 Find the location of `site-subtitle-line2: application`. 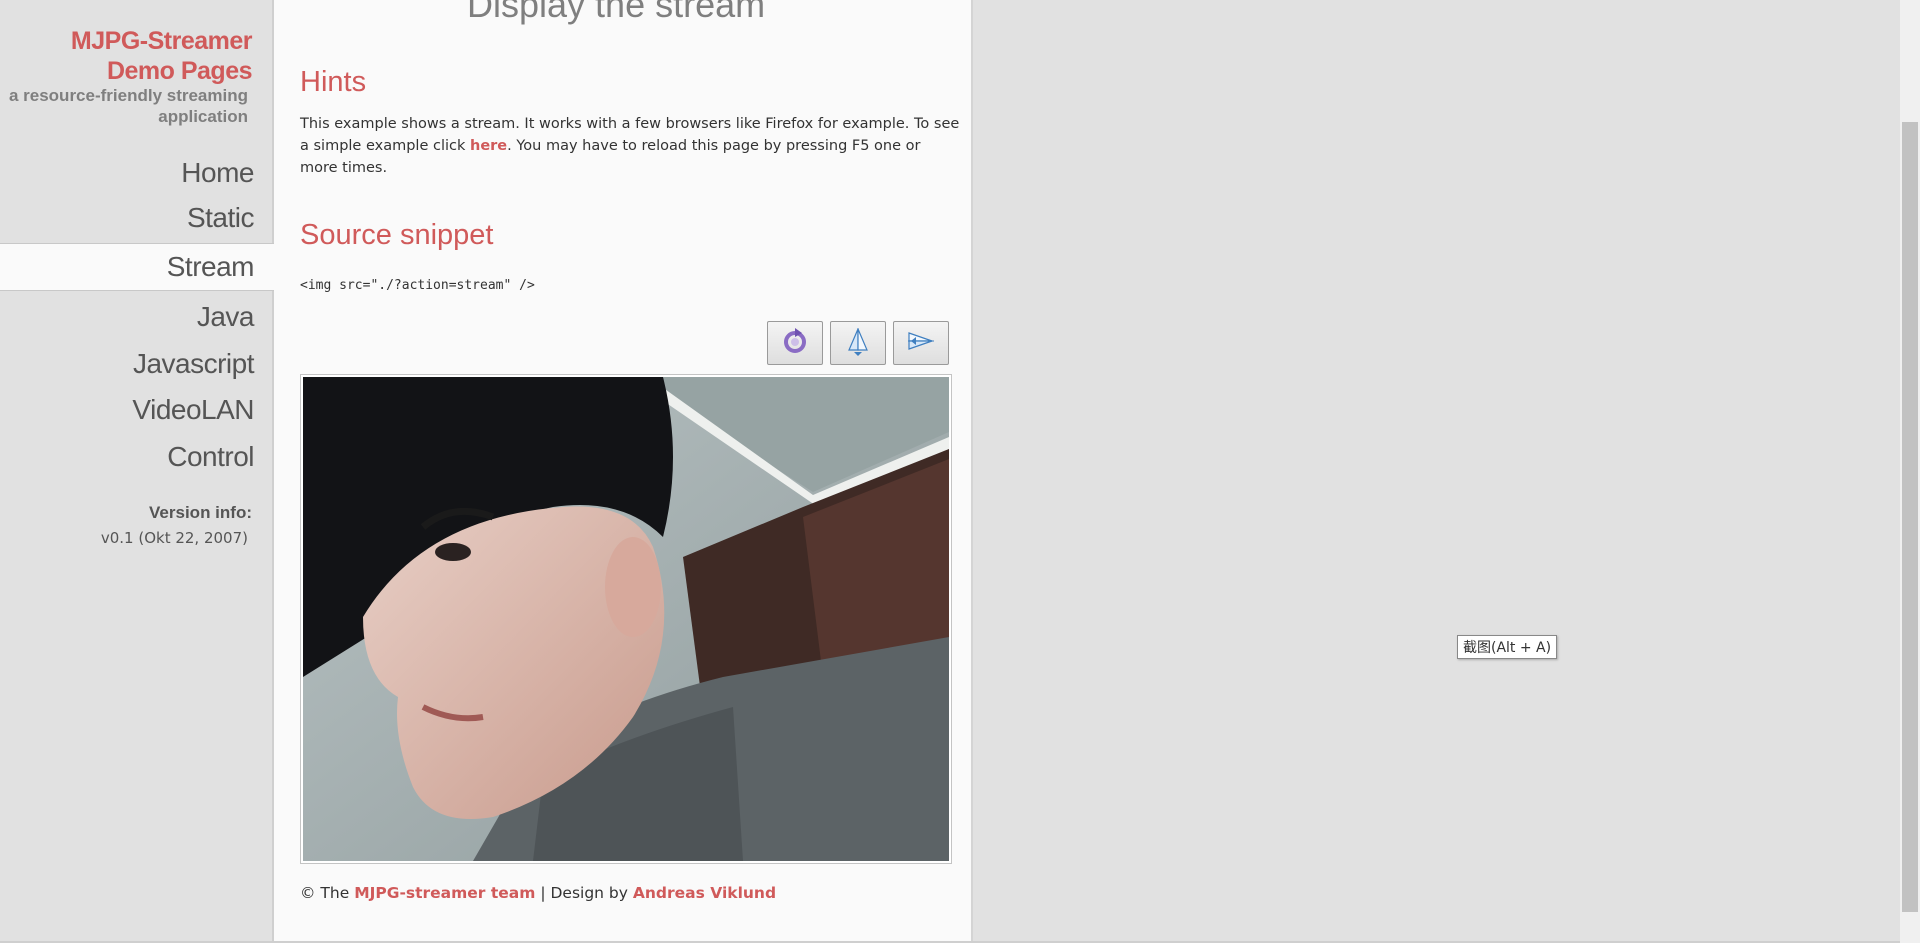

site-subtitle-line2: application is located at coordinates (203, 116).